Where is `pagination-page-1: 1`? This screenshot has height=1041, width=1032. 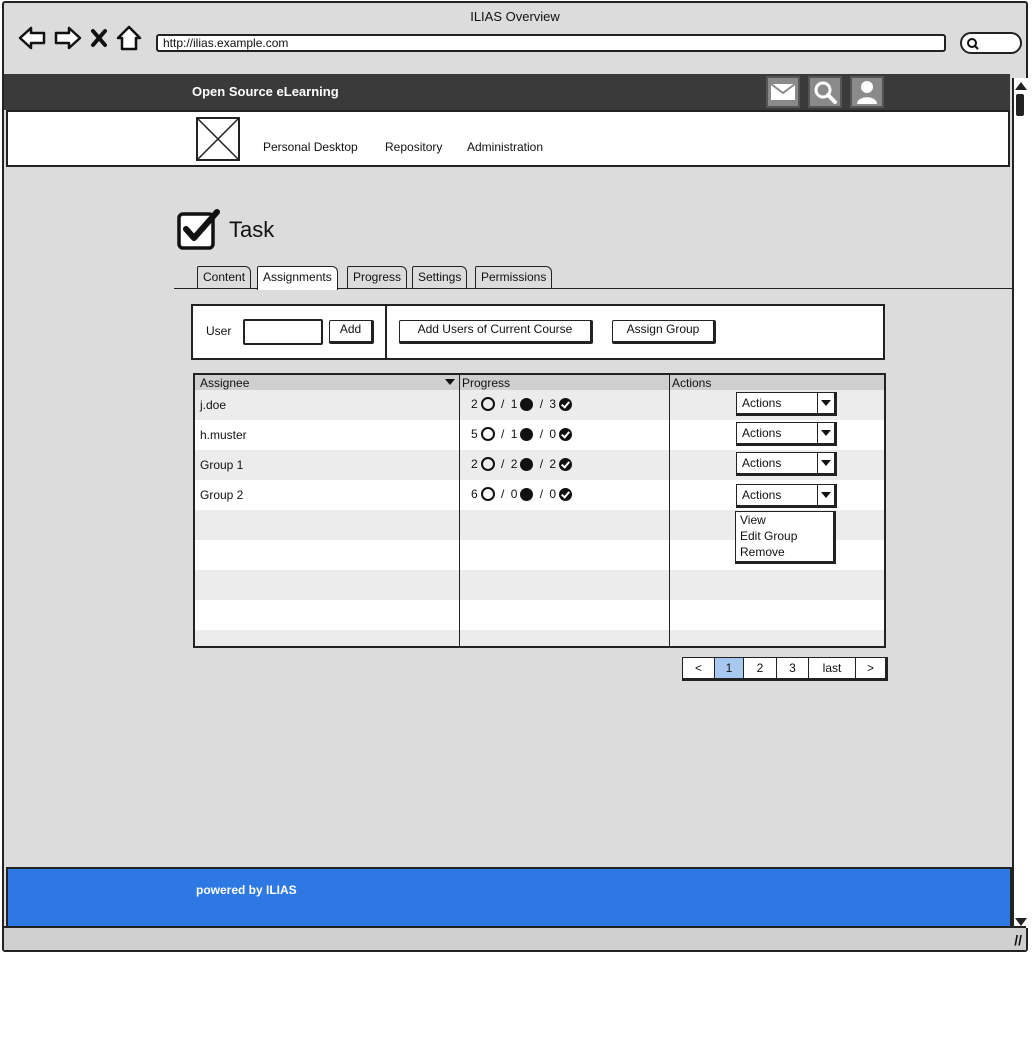 pagination-page-1: 1 is located at coordinates (729, 668).